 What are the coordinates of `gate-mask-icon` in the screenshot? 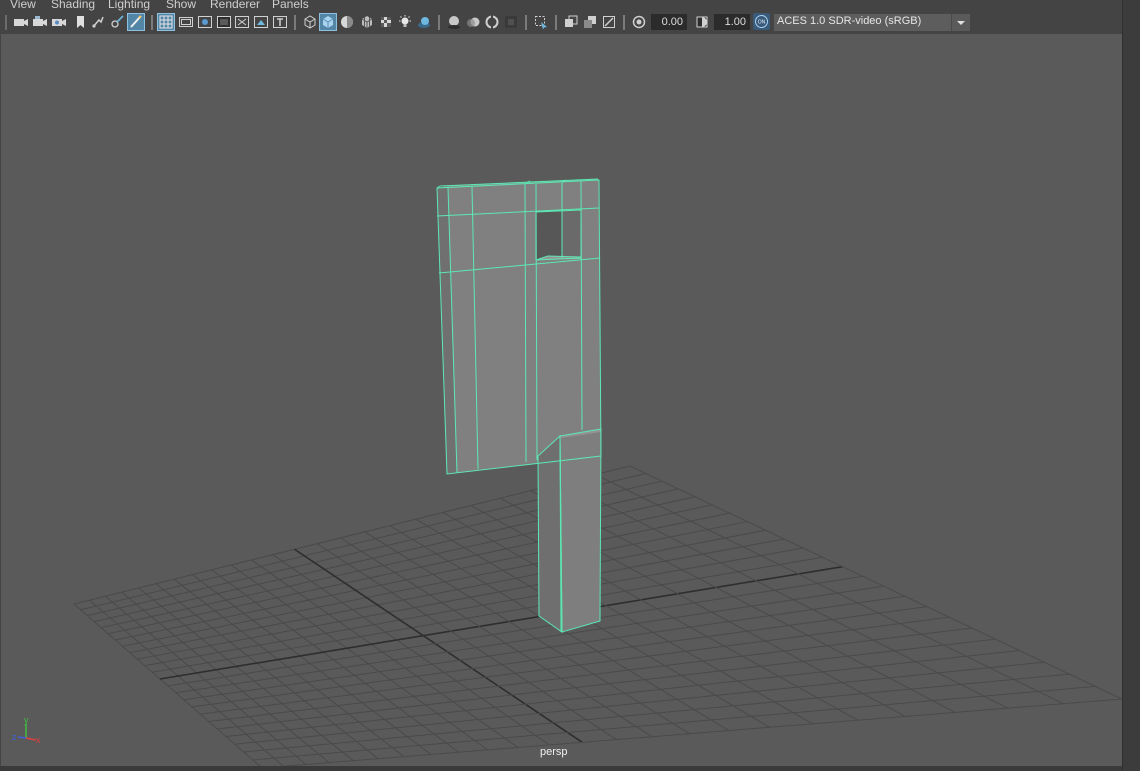 It's located at (224, 22).